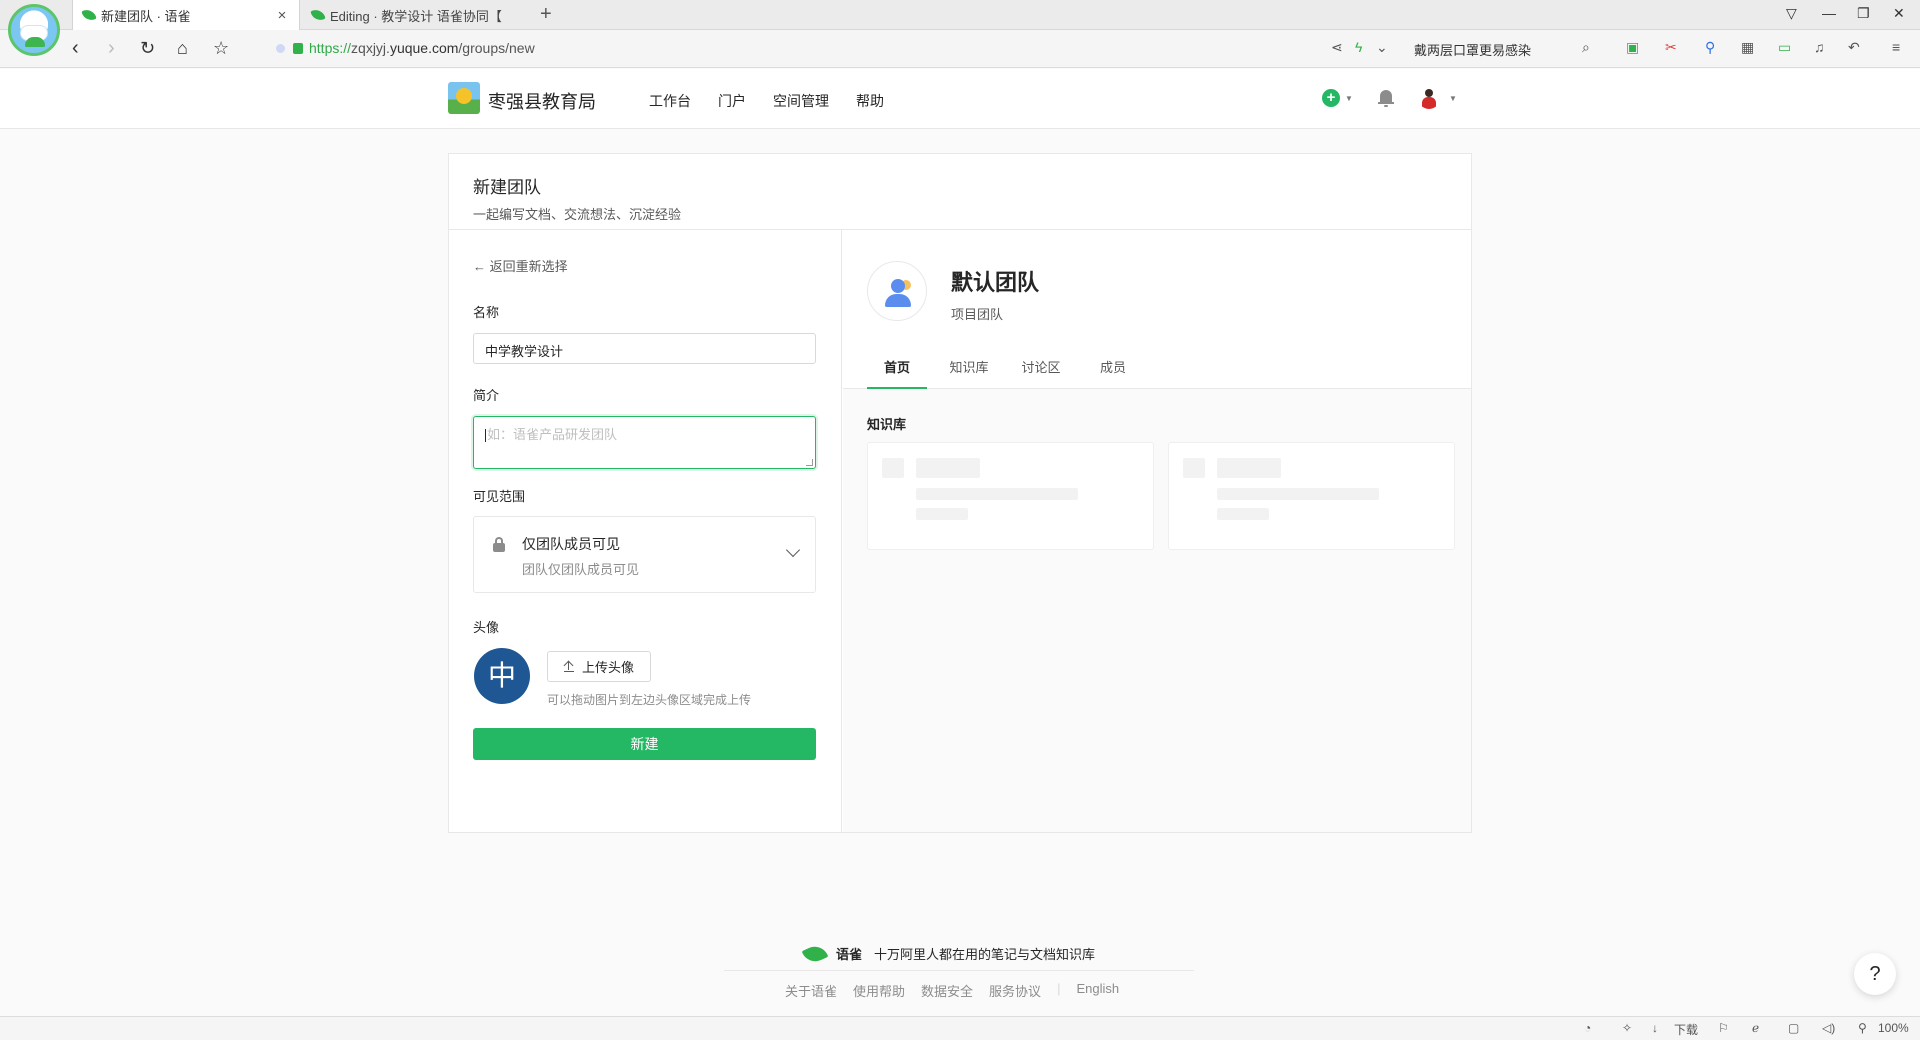 The width and height of the screenshot is (1920, 1040). I want to click on page-title: 新建团队, so click(507, 187).